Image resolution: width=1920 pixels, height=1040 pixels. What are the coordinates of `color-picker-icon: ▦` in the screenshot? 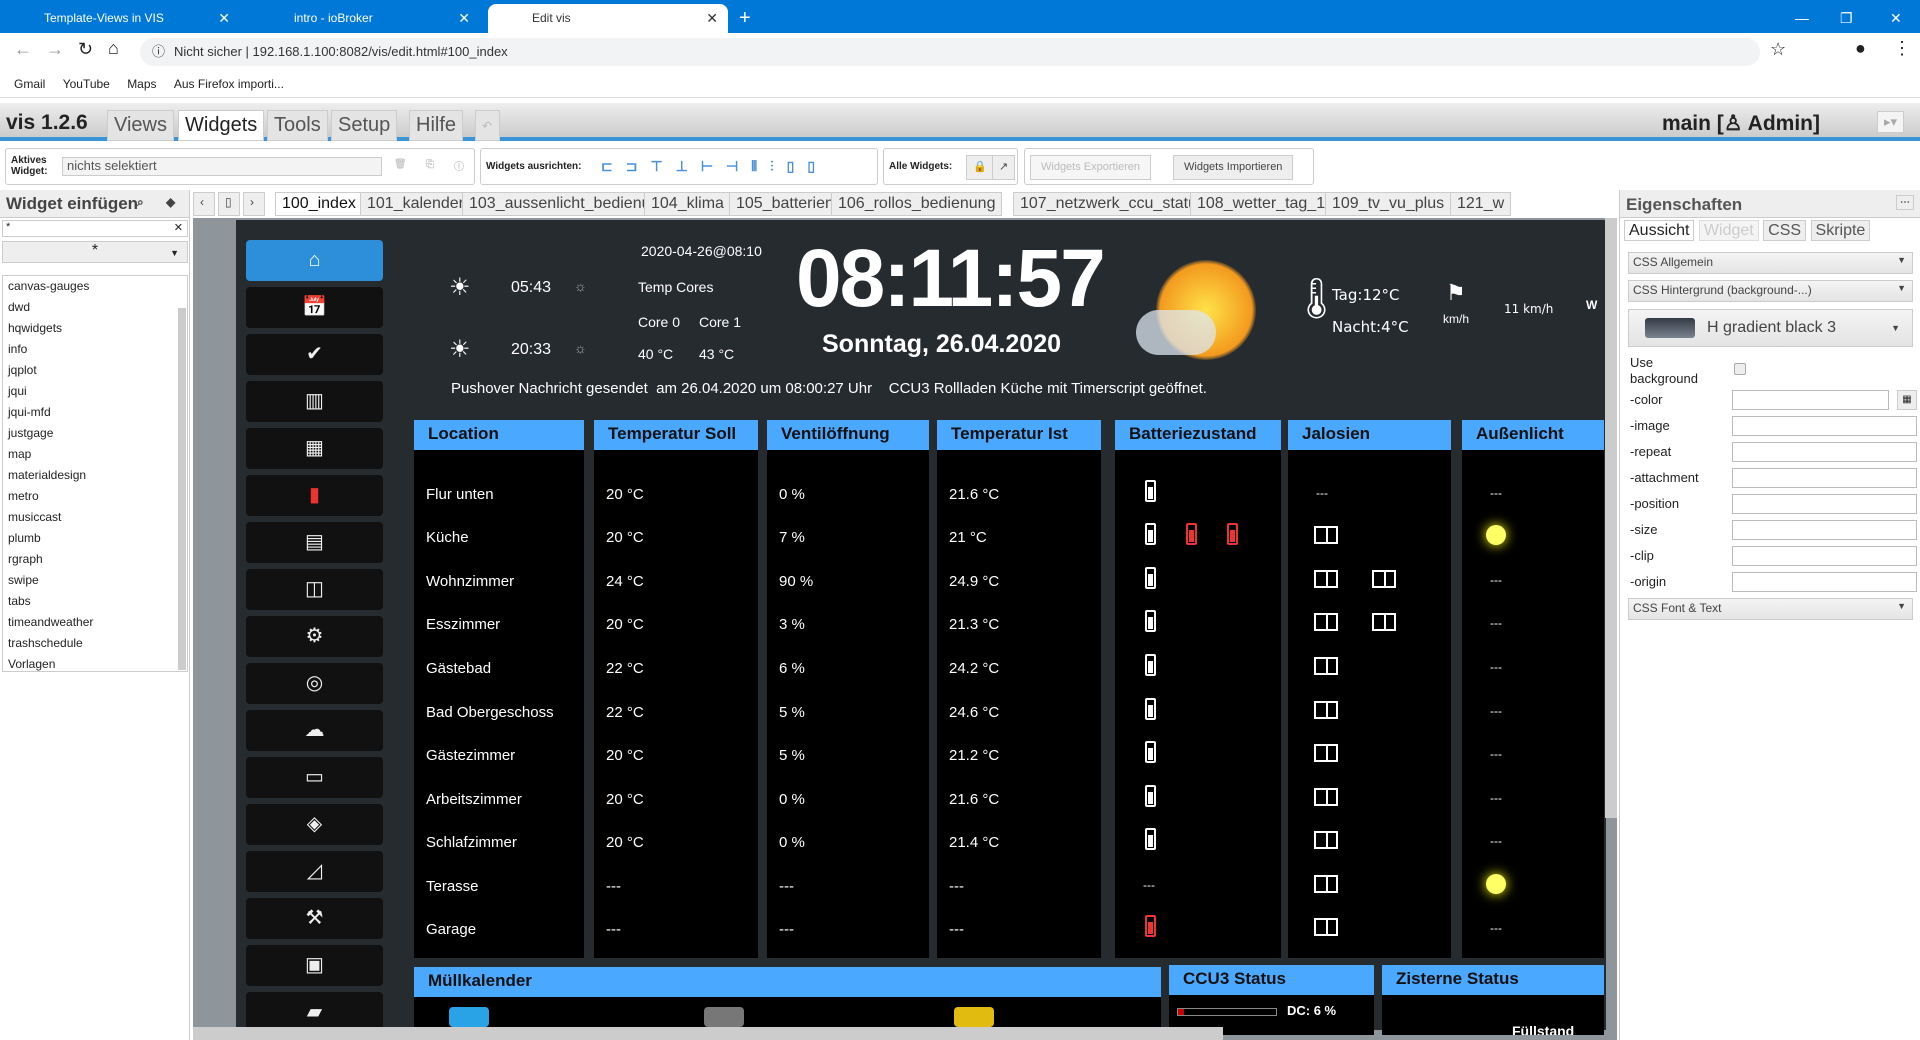 It's located at (1907, 400).